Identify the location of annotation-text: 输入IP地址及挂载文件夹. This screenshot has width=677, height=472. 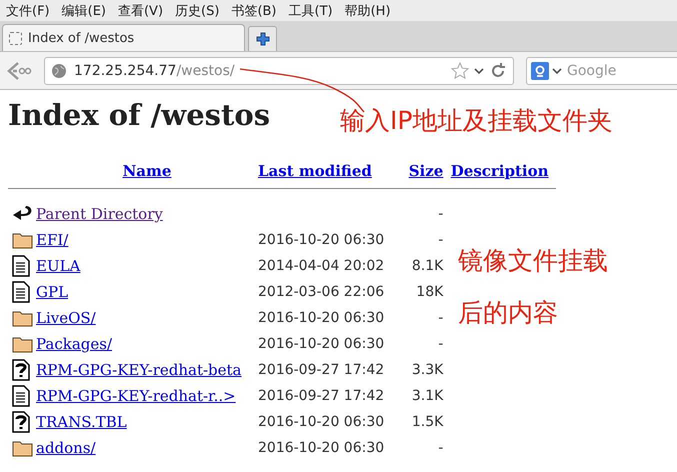
(476, 121).